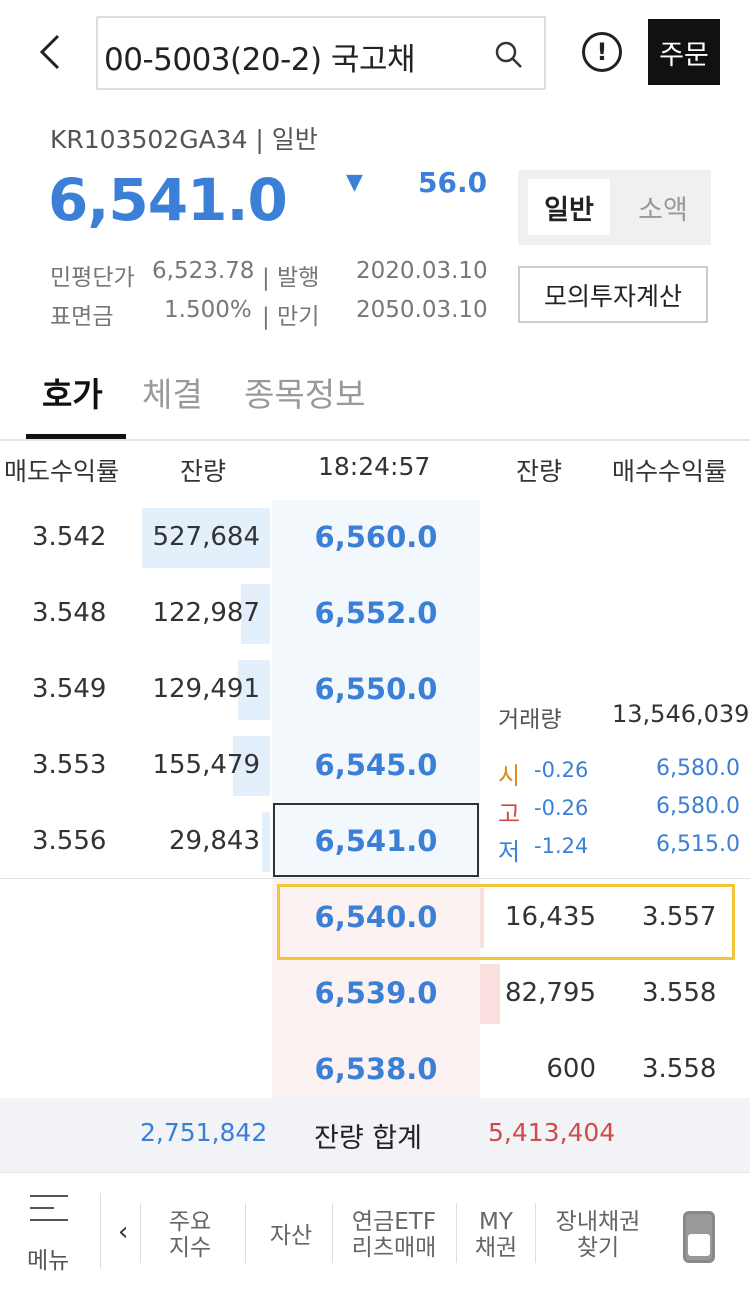 This screenshot has height=1297, width=750. I want to click on nav-item-line2: 채권, so click(496, 1248).